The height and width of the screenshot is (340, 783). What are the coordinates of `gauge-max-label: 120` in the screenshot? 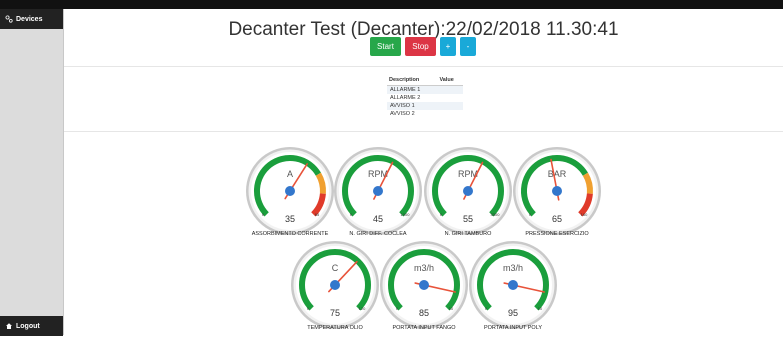 It's located at (362, 308).